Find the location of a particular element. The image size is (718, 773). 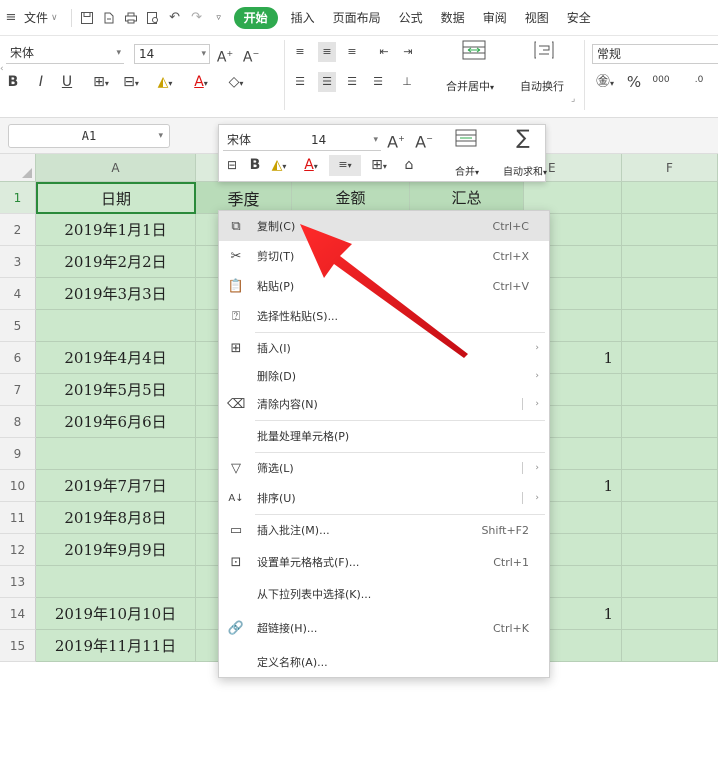

increase-decimal-button: .0 is located at coordinates (699, 80).